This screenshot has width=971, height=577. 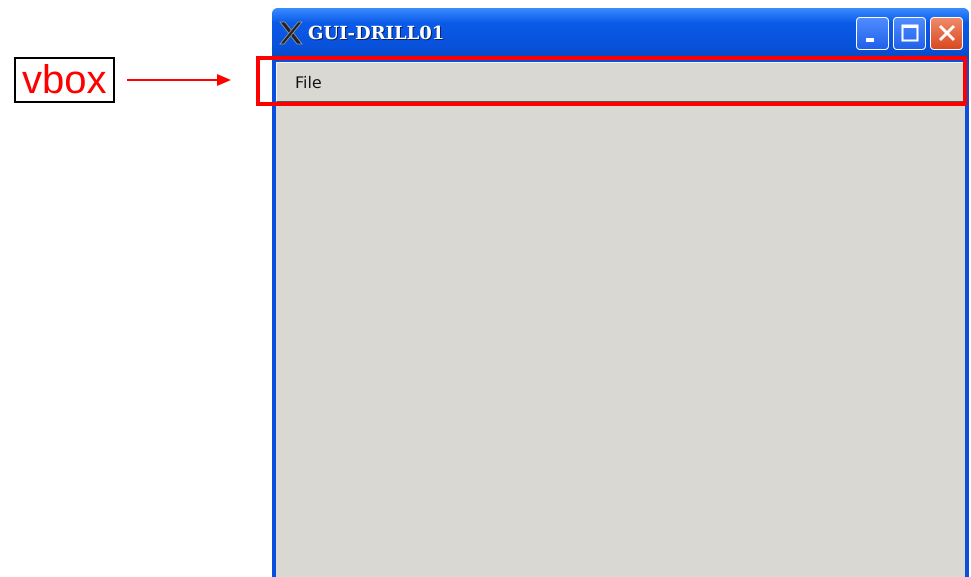 I want to click on maximize-button, so click(x=909, y=33).